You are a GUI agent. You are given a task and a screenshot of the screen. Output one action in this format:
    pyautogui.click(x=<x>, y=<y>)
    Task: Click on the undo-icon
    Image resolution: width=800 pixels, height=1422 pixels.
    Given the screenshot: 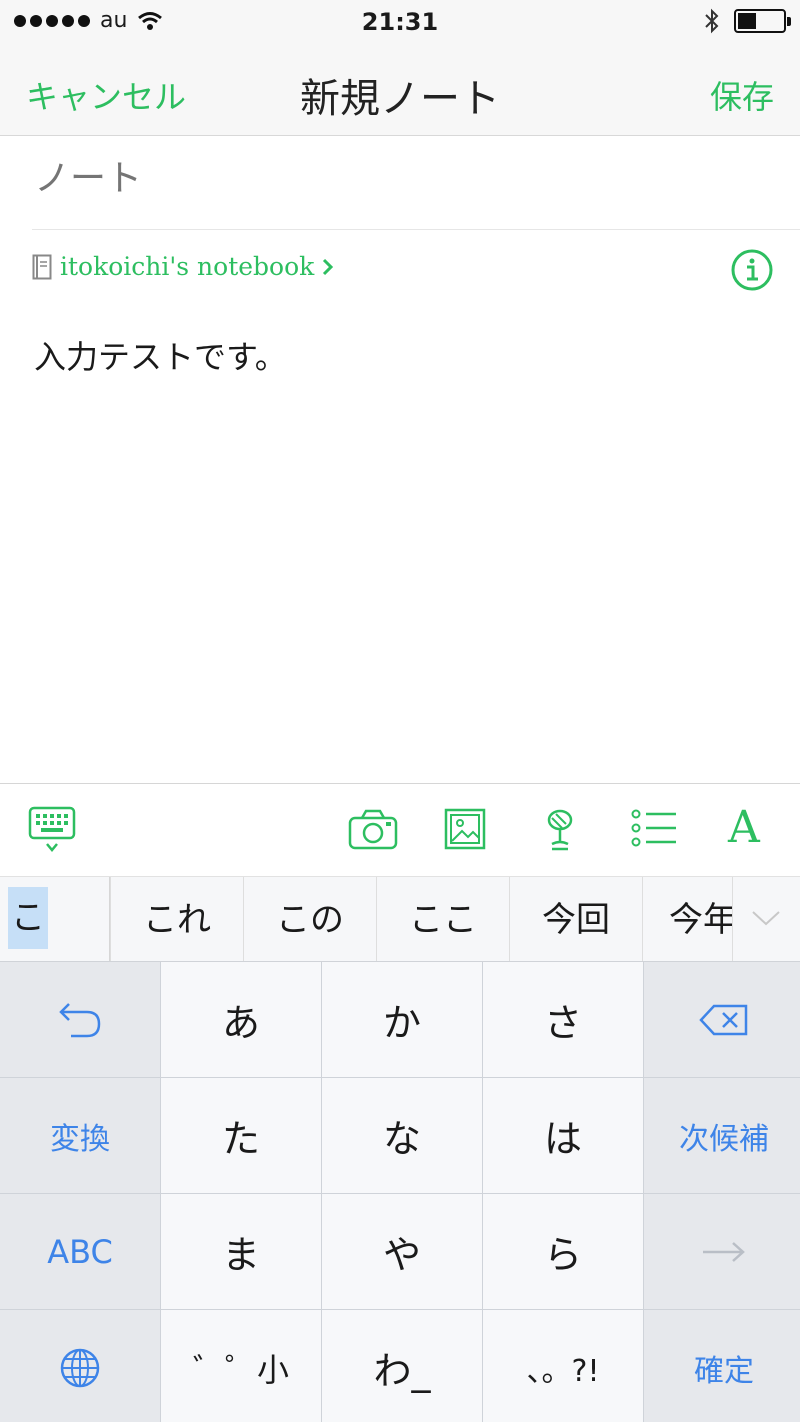 What is the action you would take?
    pyautogui.click(x=80, y=1019)
    